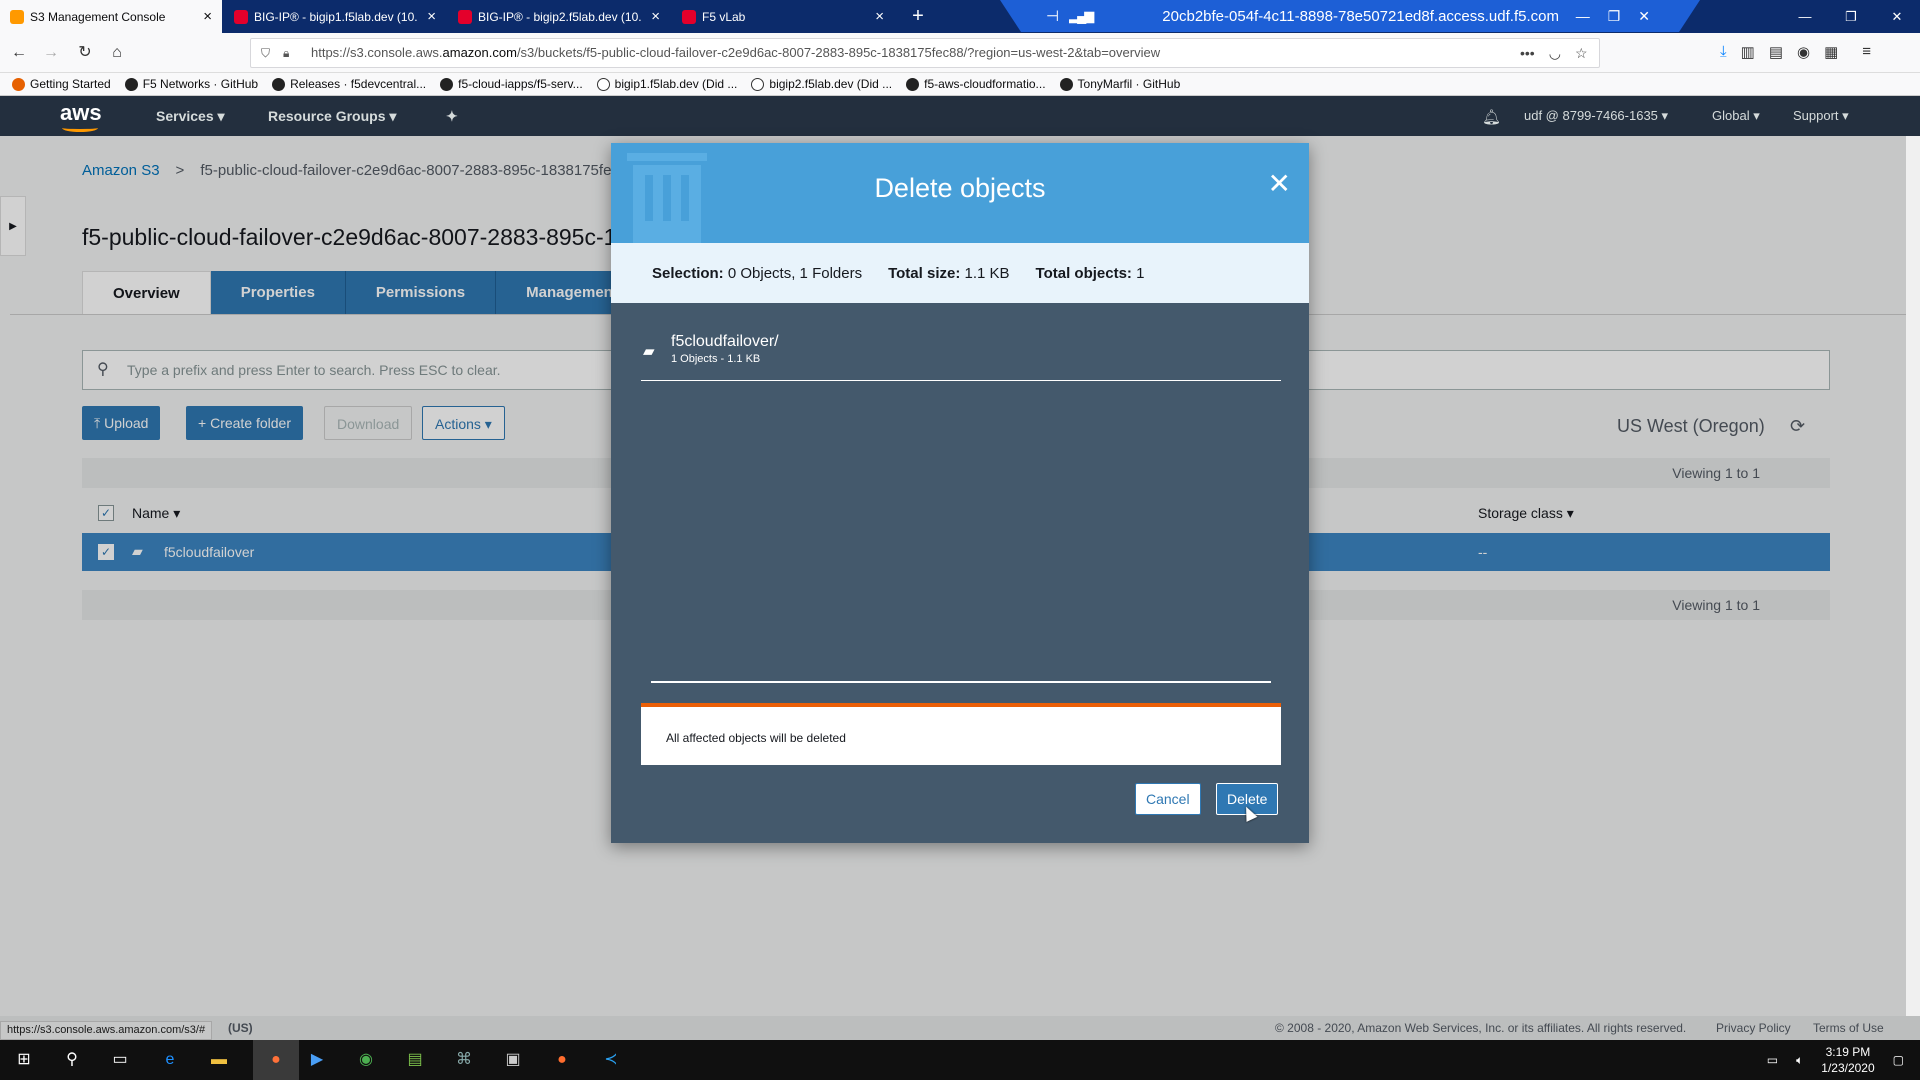  Describe the element at coordinates (960, 188) in the screenshot. I see `dialog-title: Delete objects` at that location.